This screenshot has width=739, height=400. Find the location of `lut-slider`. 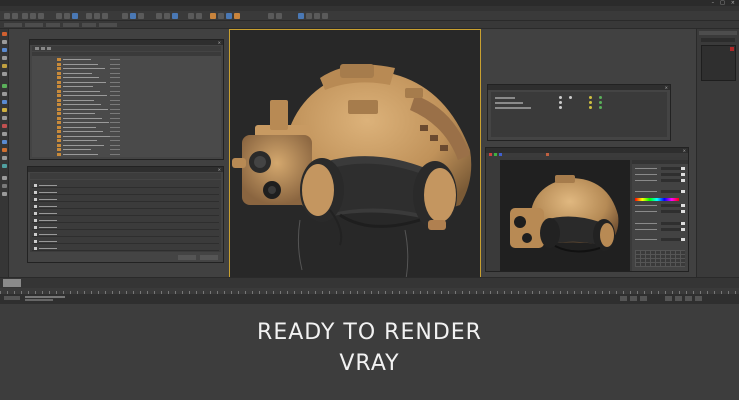

lut-slider is located at coordinates (660, 239).